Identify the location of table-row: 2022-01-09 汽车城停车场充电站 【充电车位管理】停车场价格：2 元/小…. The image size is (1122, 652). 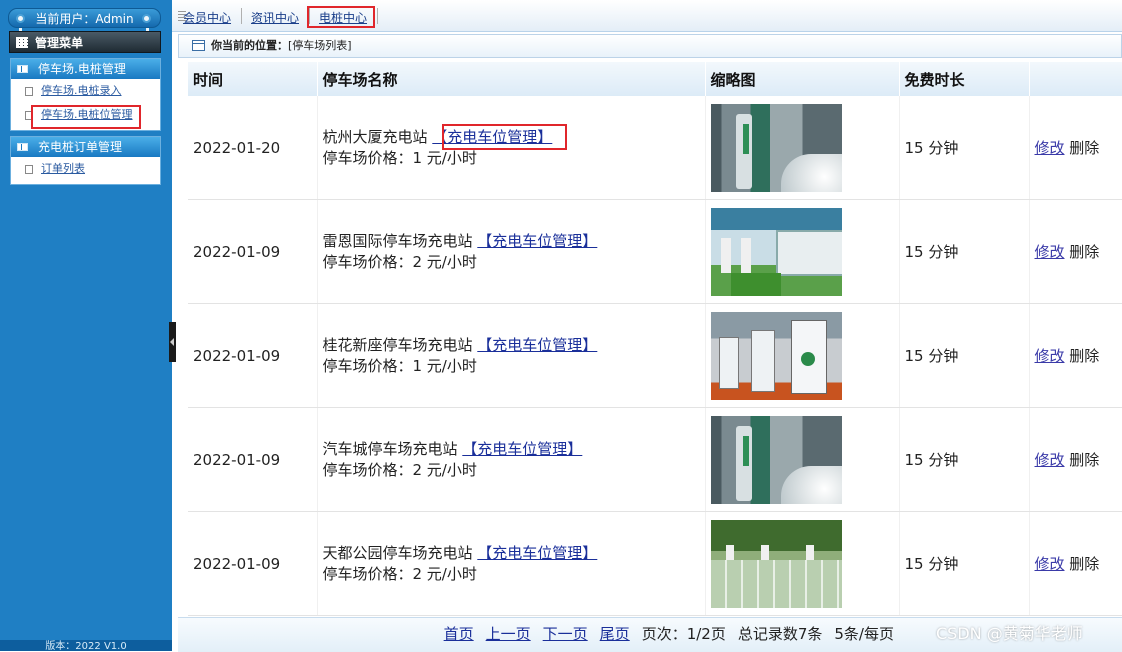
(655, 459).